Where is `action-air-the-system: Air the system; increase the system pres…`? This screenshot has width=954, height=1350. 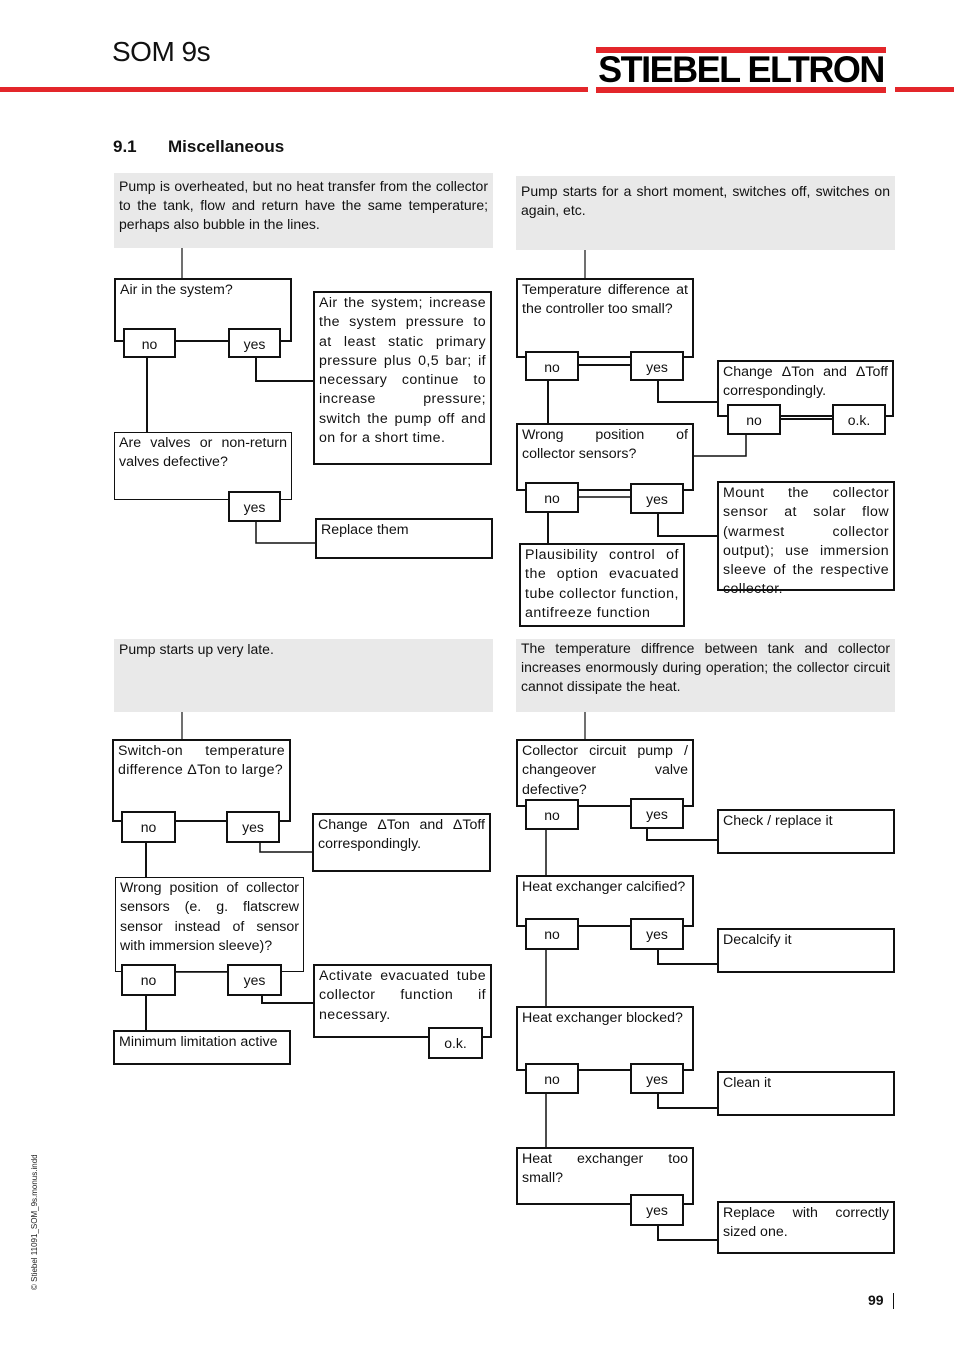 action-air-the-system: Air the system; increase the system pres… is located at coordinates (402, 378).